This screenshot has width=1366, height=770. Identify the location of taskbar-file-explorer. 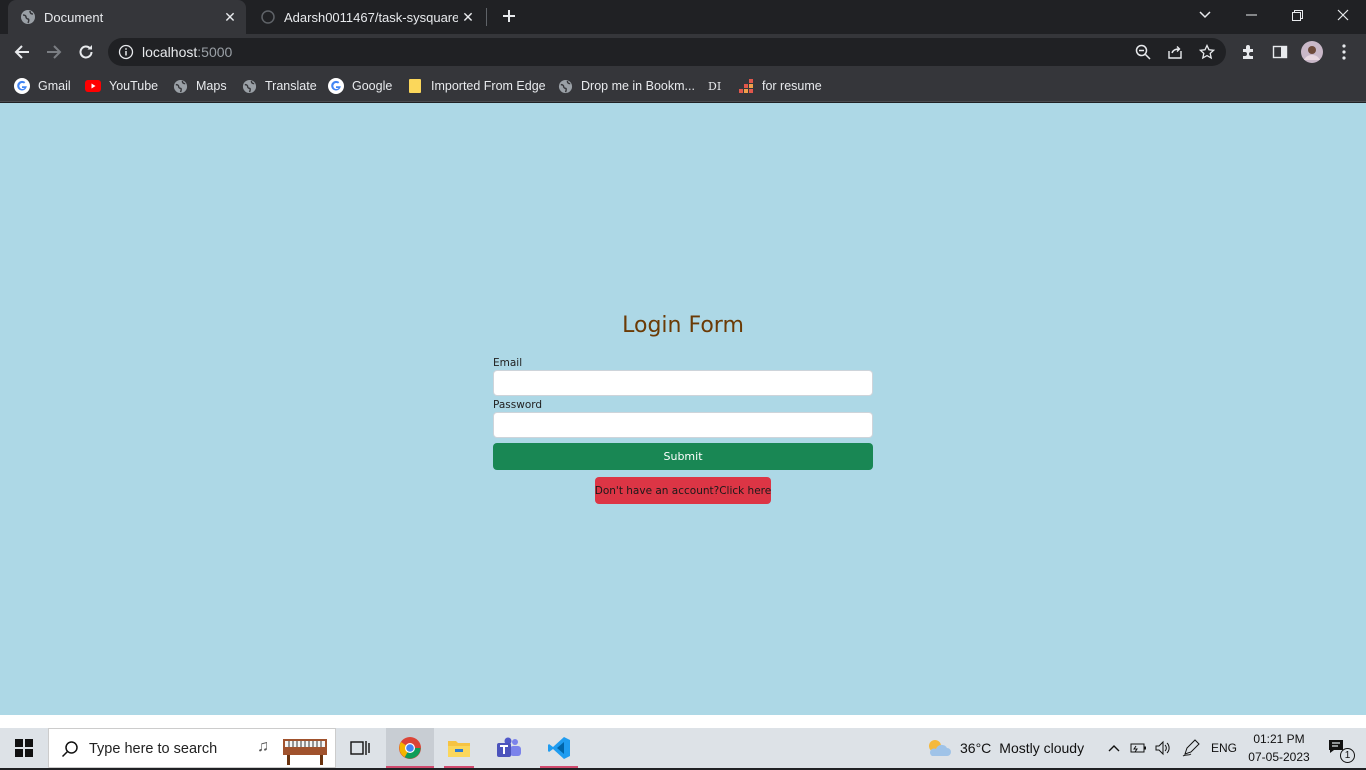
(459, 748).